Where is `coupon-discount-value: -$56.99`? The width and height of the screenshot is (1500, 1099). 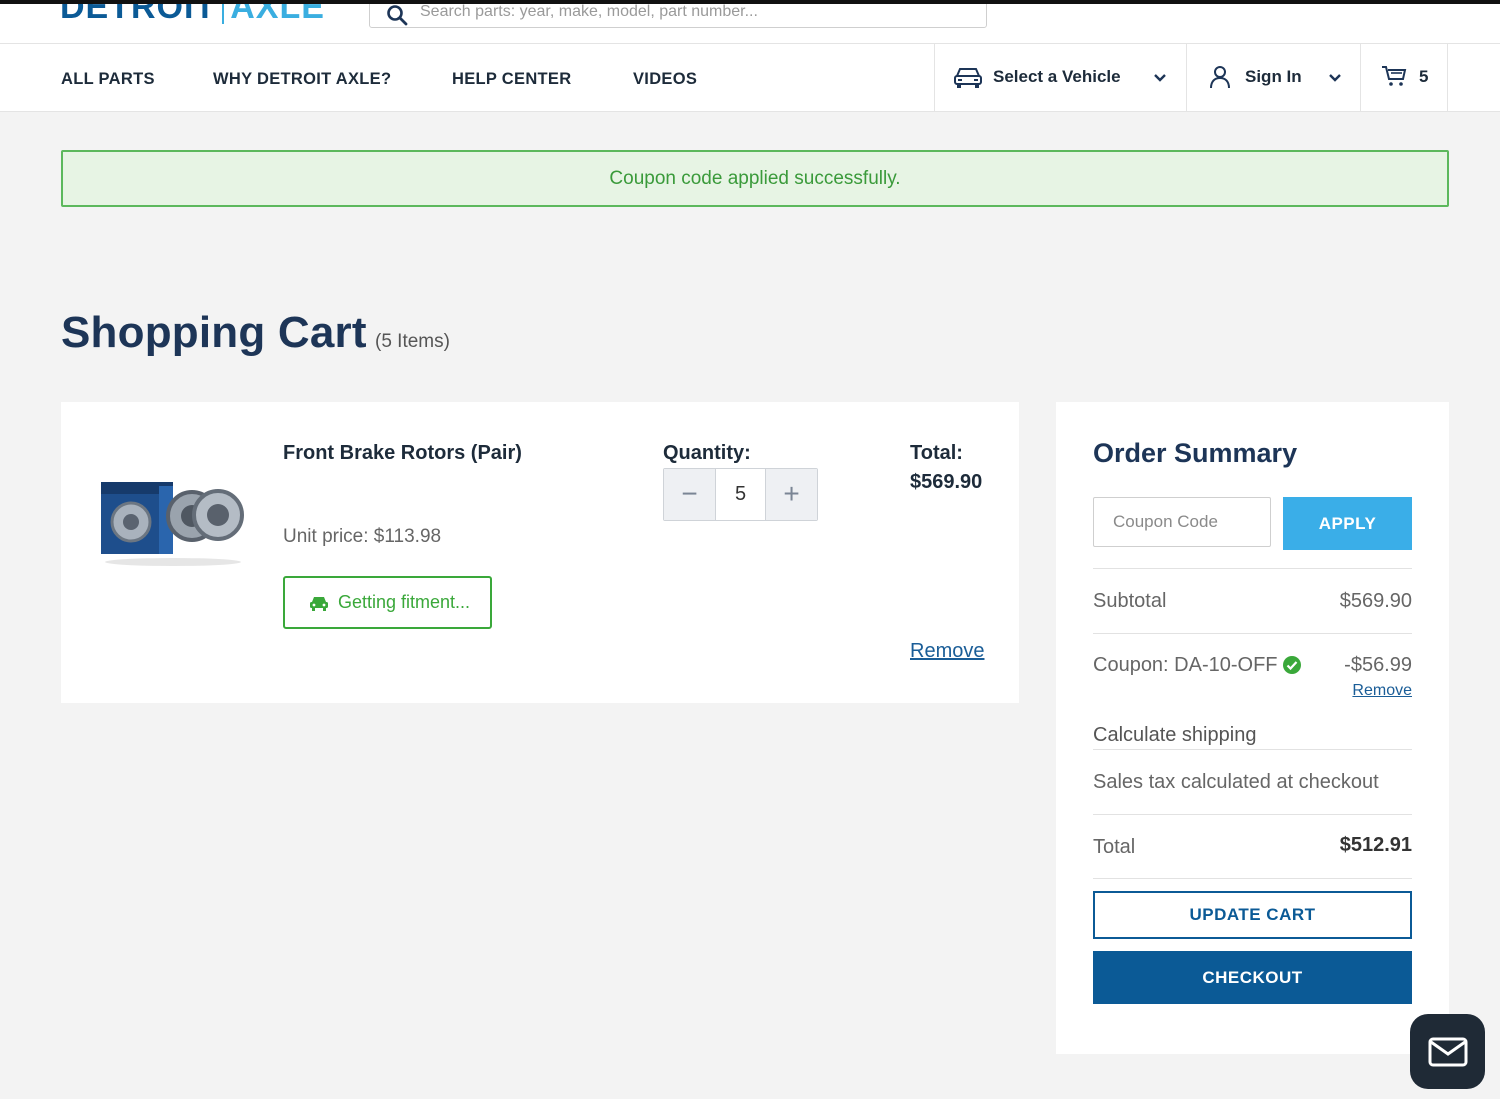 coupon-discount-value: -$56.99 is located at coordinates (1378, 665).